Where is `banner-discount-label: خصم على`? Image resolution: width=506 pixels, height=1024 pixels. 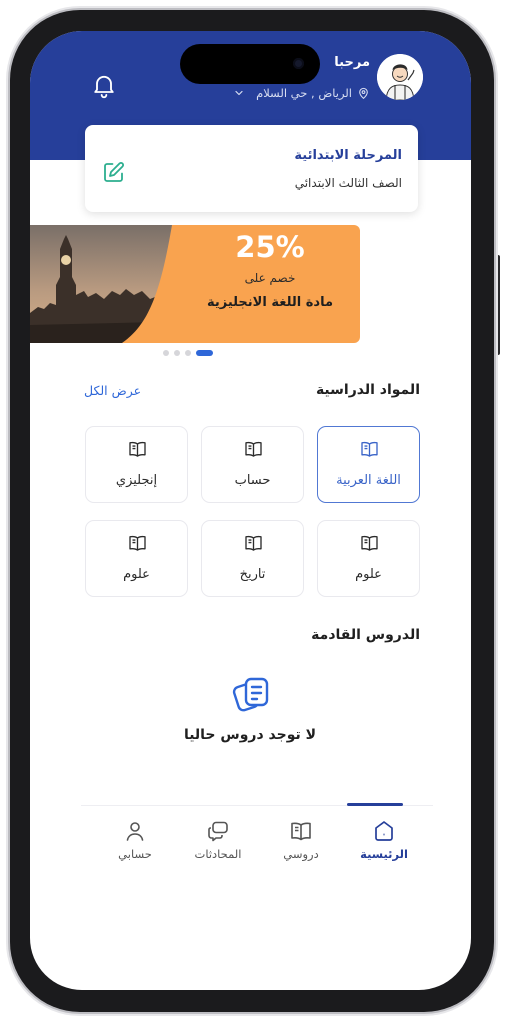 banner-discount-label: خصم على is located at coordinates (270, 278).